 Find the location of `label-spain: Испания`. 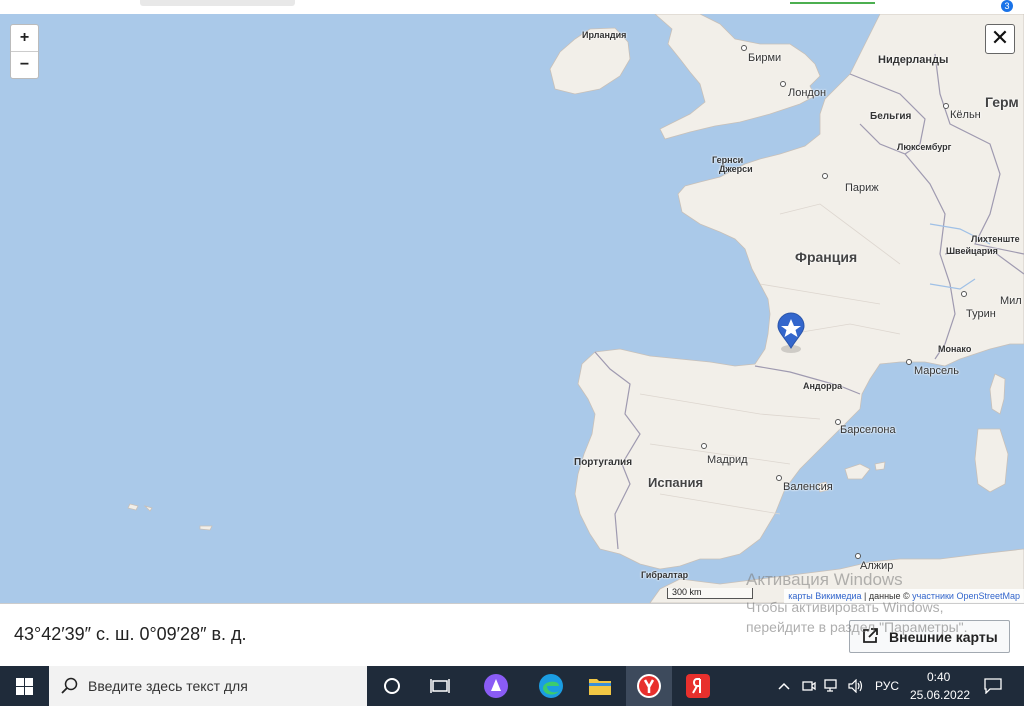

label-spain: Испания is located at coordinates (676, 482).